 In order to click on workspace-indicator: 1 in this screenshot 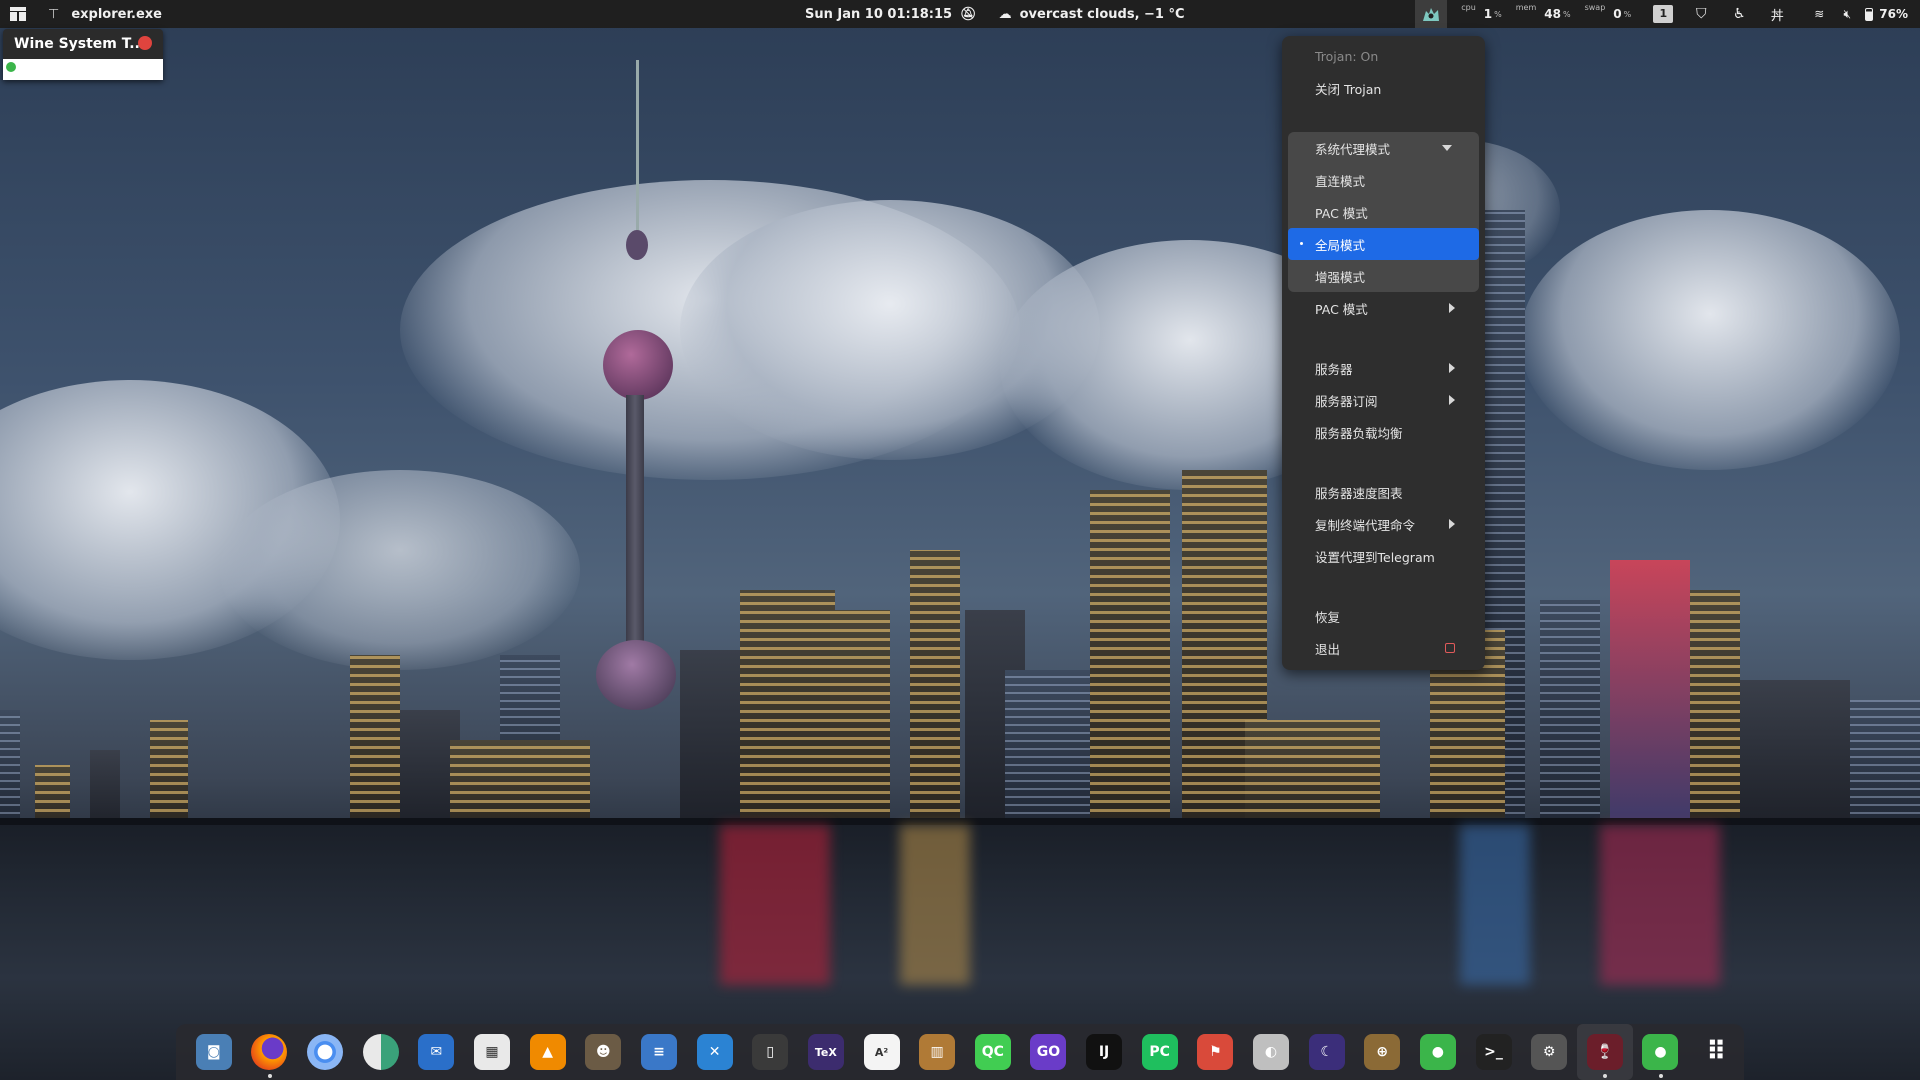, I will do `click(1663, 14)`.